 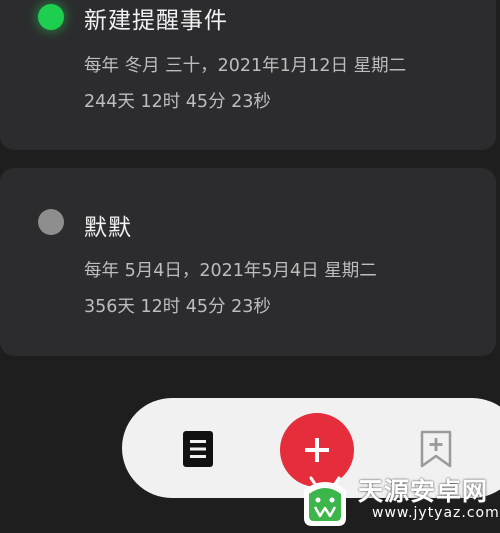 What do you see at coordinates (317, 450) in the screenshot?
I see `plus-icon` at bounding box center [317, 450].